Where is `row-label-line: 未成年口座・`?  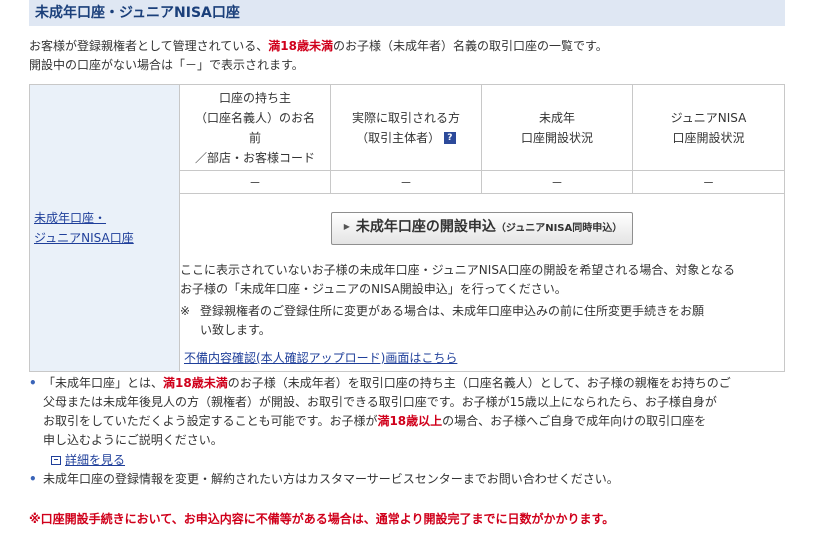 row-label-line: 未成年口座・ is located at coordinates (70, 218).